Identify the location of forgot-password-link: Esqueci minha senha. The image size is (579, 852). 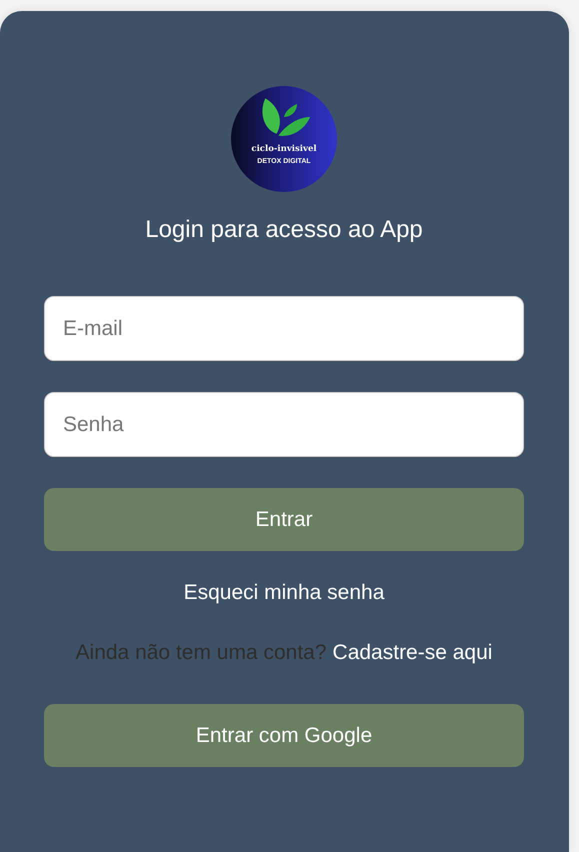
(284, 593).